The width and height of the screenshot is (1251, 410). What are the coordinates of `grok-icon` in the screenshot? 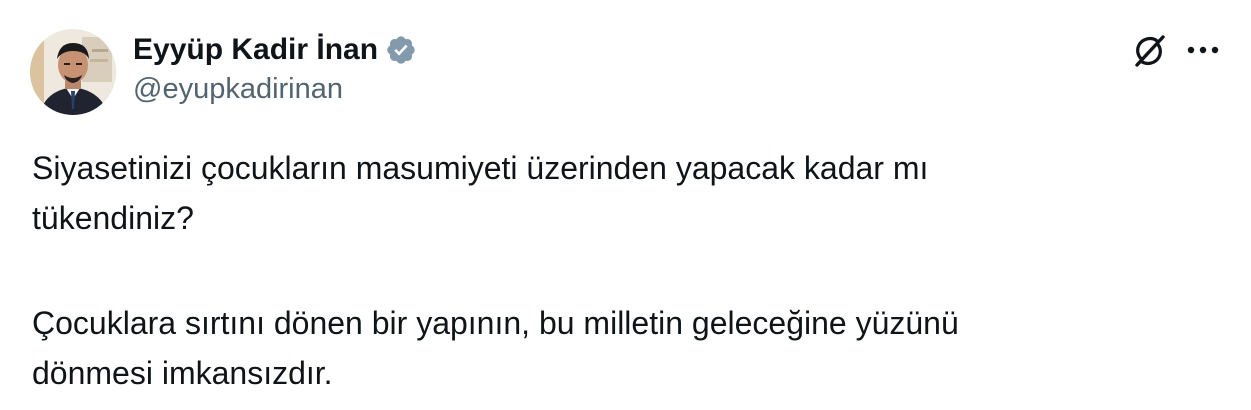 It's located at (1149, 51).